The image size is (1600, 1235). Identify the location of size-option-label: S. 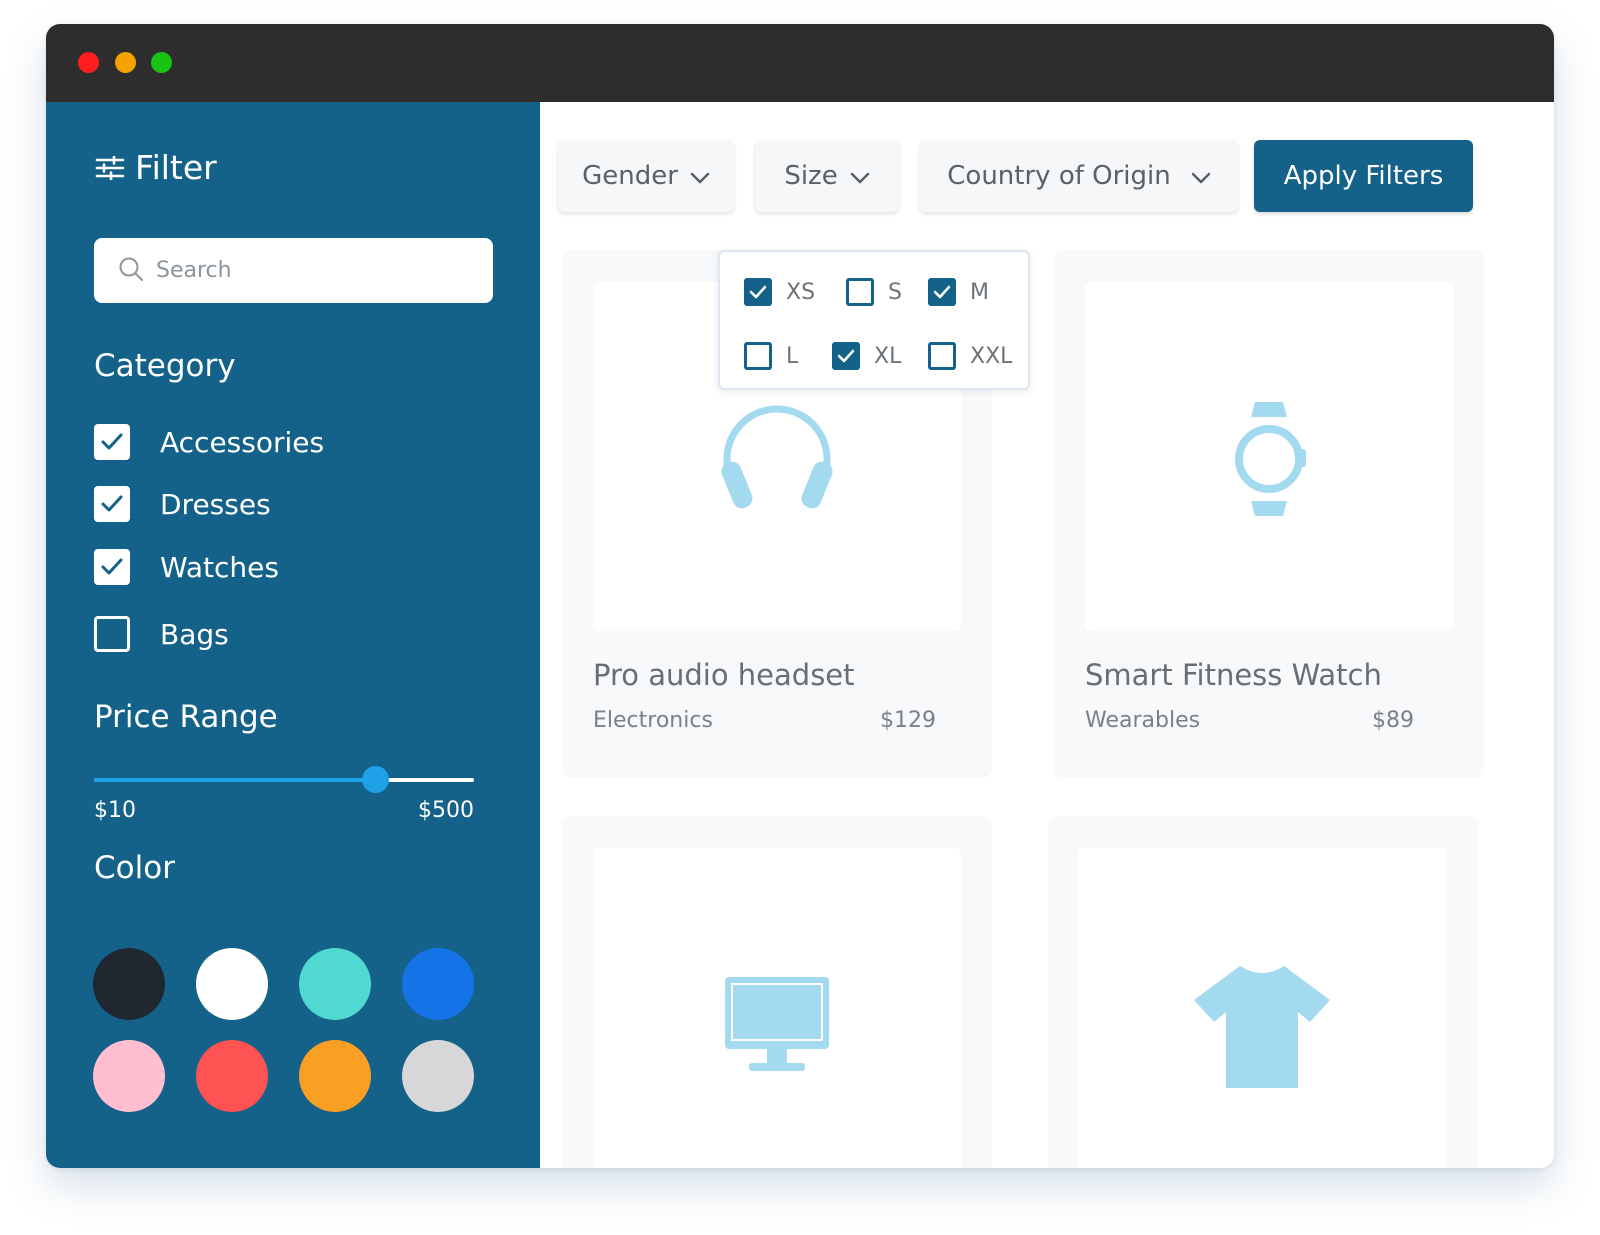
(895, 292).